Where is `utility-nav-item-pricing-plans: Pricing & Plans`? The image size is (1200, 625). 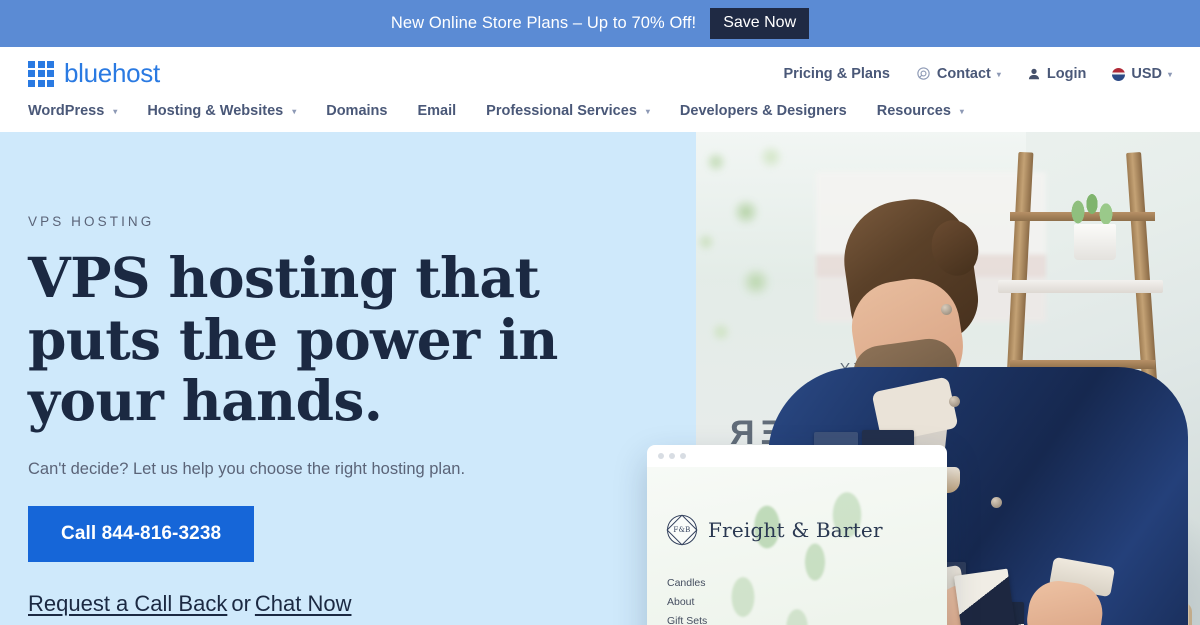 utility-nav-item-pricing-plans: Pricing & Plans is located at coordinates (837, 74).